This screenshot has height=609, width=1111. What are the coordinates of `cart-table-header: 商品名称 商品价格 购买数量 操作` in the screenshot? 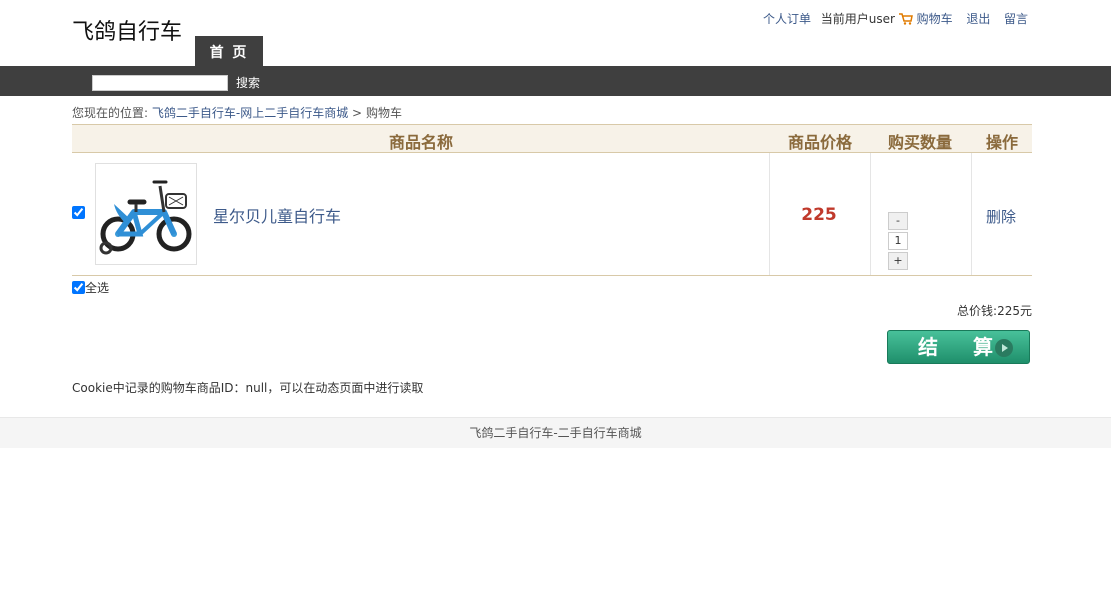 It's located at (552, 139).